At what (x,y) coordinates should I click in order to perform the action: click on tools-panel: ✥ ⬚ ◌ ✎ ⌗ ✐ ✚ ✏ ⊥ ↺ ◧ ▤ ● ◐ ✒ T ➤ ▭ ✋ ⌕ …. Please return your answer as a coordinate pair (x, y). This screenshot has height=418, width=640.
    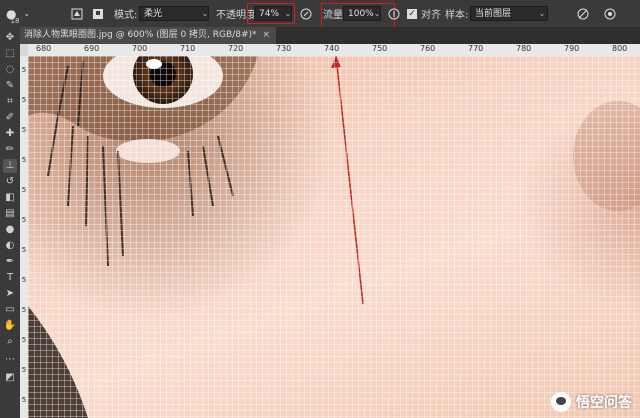
    Looking at the image, I should click on (10, 222).